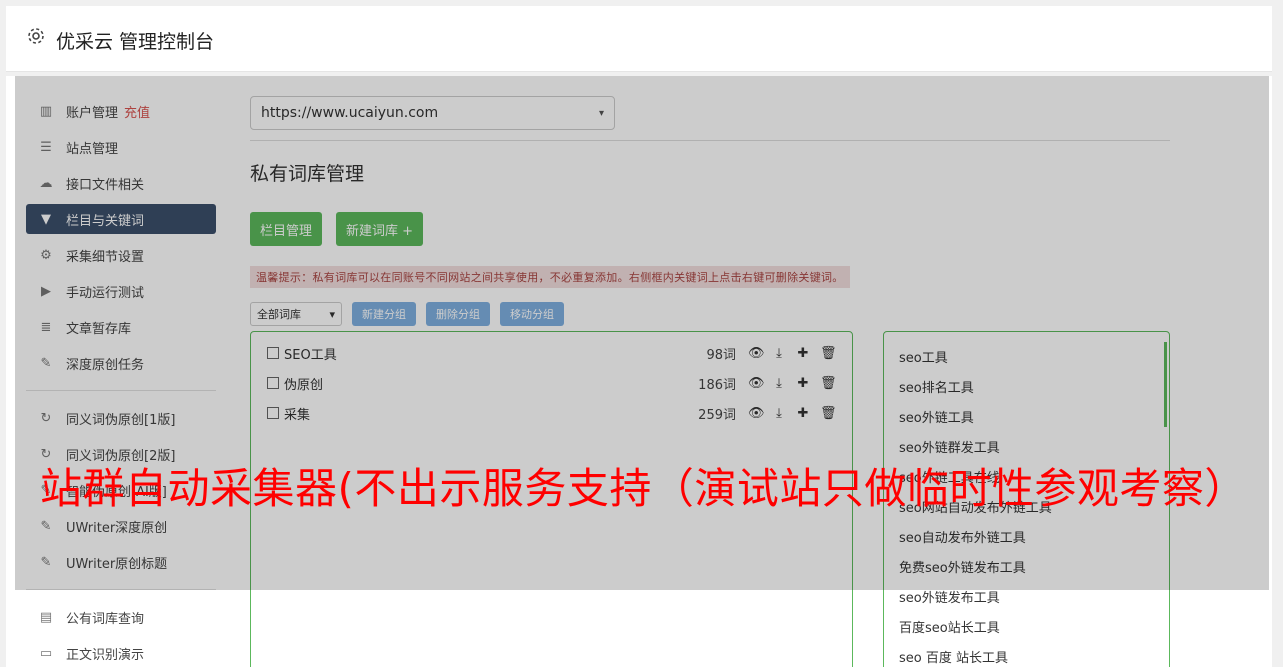 The width and height of the screenshot is (1283, 667). I want to click on sidebar-item-label: 公有词库查询, so click(105, 619).